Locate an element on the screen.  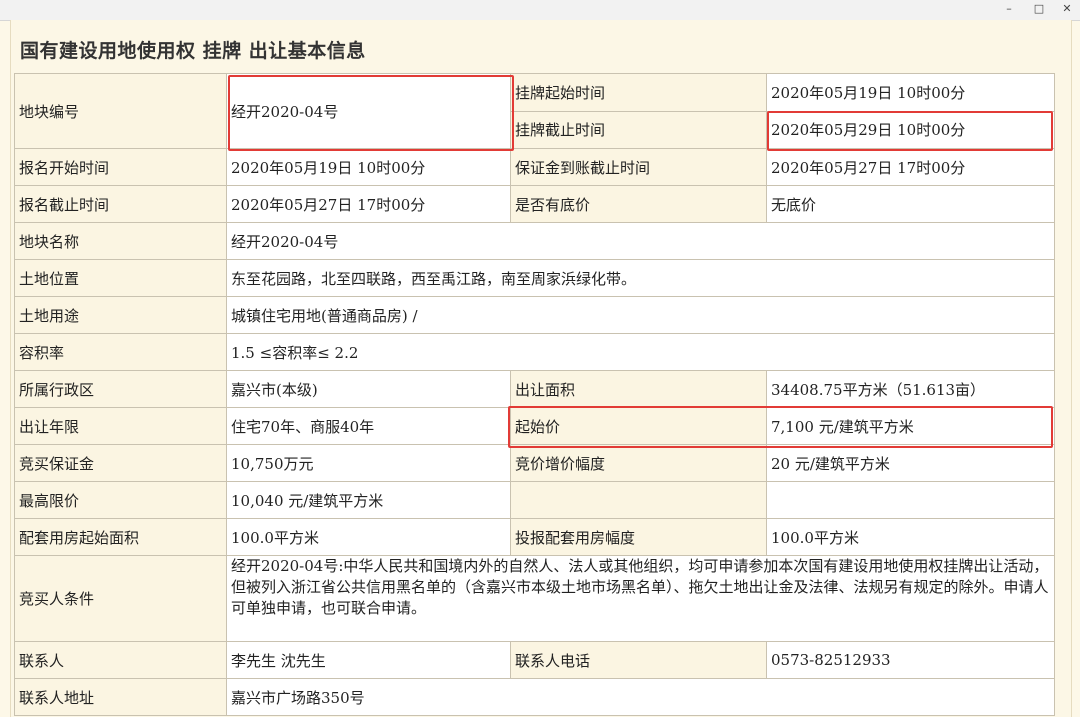
table-row: 土地位置 东至花园路，北至四联路，西至禹江路，南至周家浜绿化带。 is located at coordinates (534, 278).